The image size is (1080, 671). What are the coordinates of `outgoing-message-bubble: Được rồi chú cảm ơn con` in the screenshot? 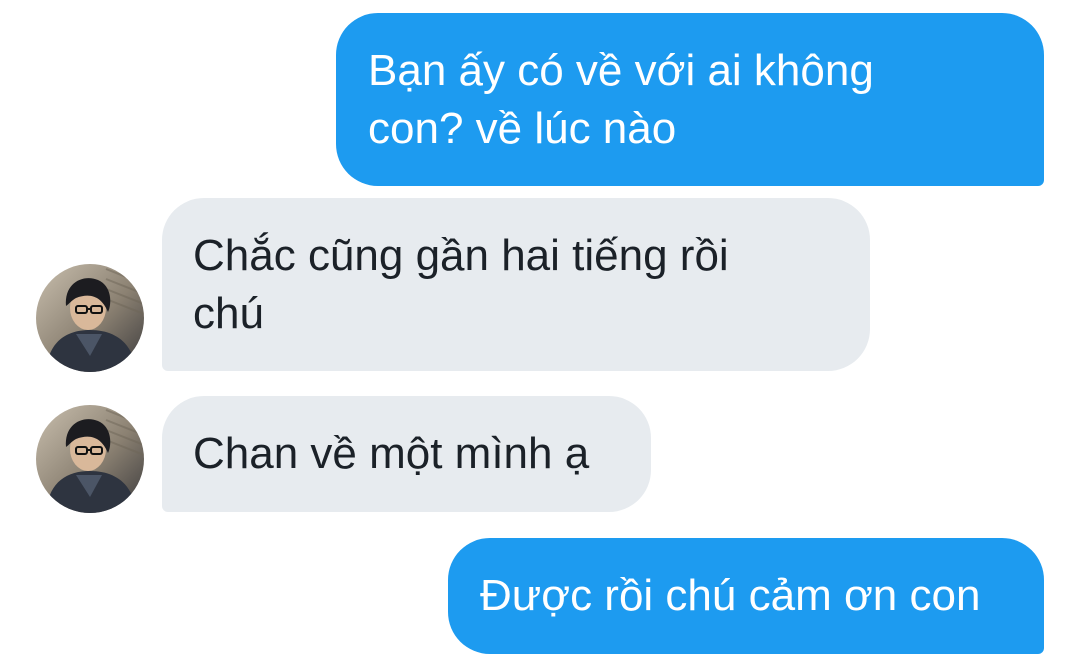 It's located at (746, 596).